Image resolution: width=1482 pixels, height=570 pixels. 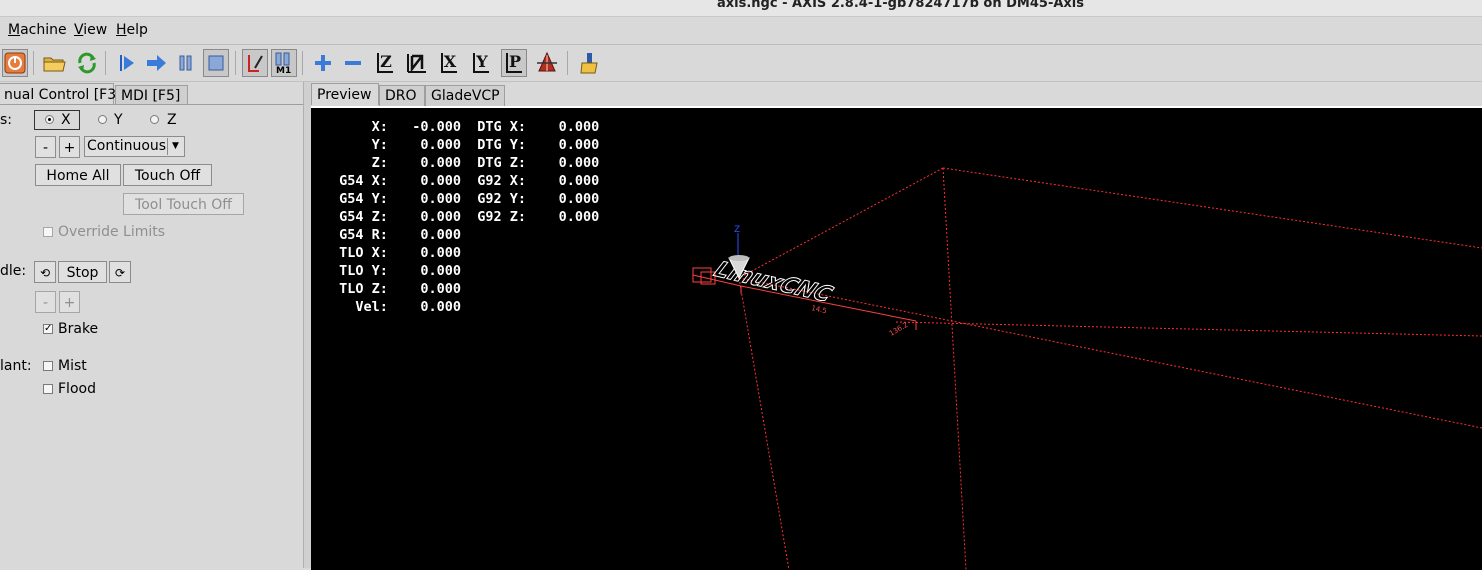 I want to click on menu-help: Help, so click(x=132, y=30).